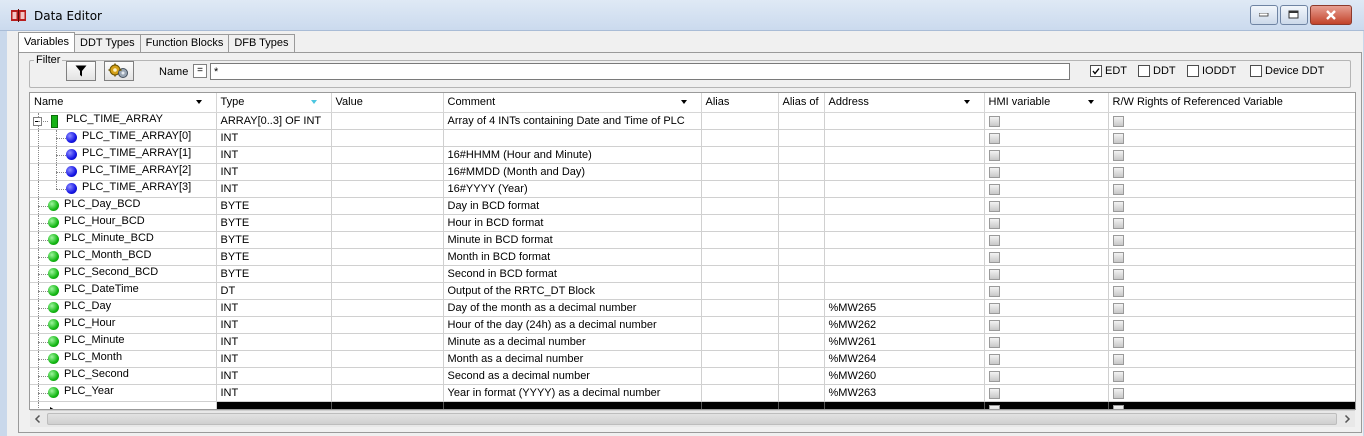 The width and height of the screenshot is (1364, 436). What do you see at coordinates (572, 138) in the screenshot?
I see `comment-cell` at bounding box center [572, 138].